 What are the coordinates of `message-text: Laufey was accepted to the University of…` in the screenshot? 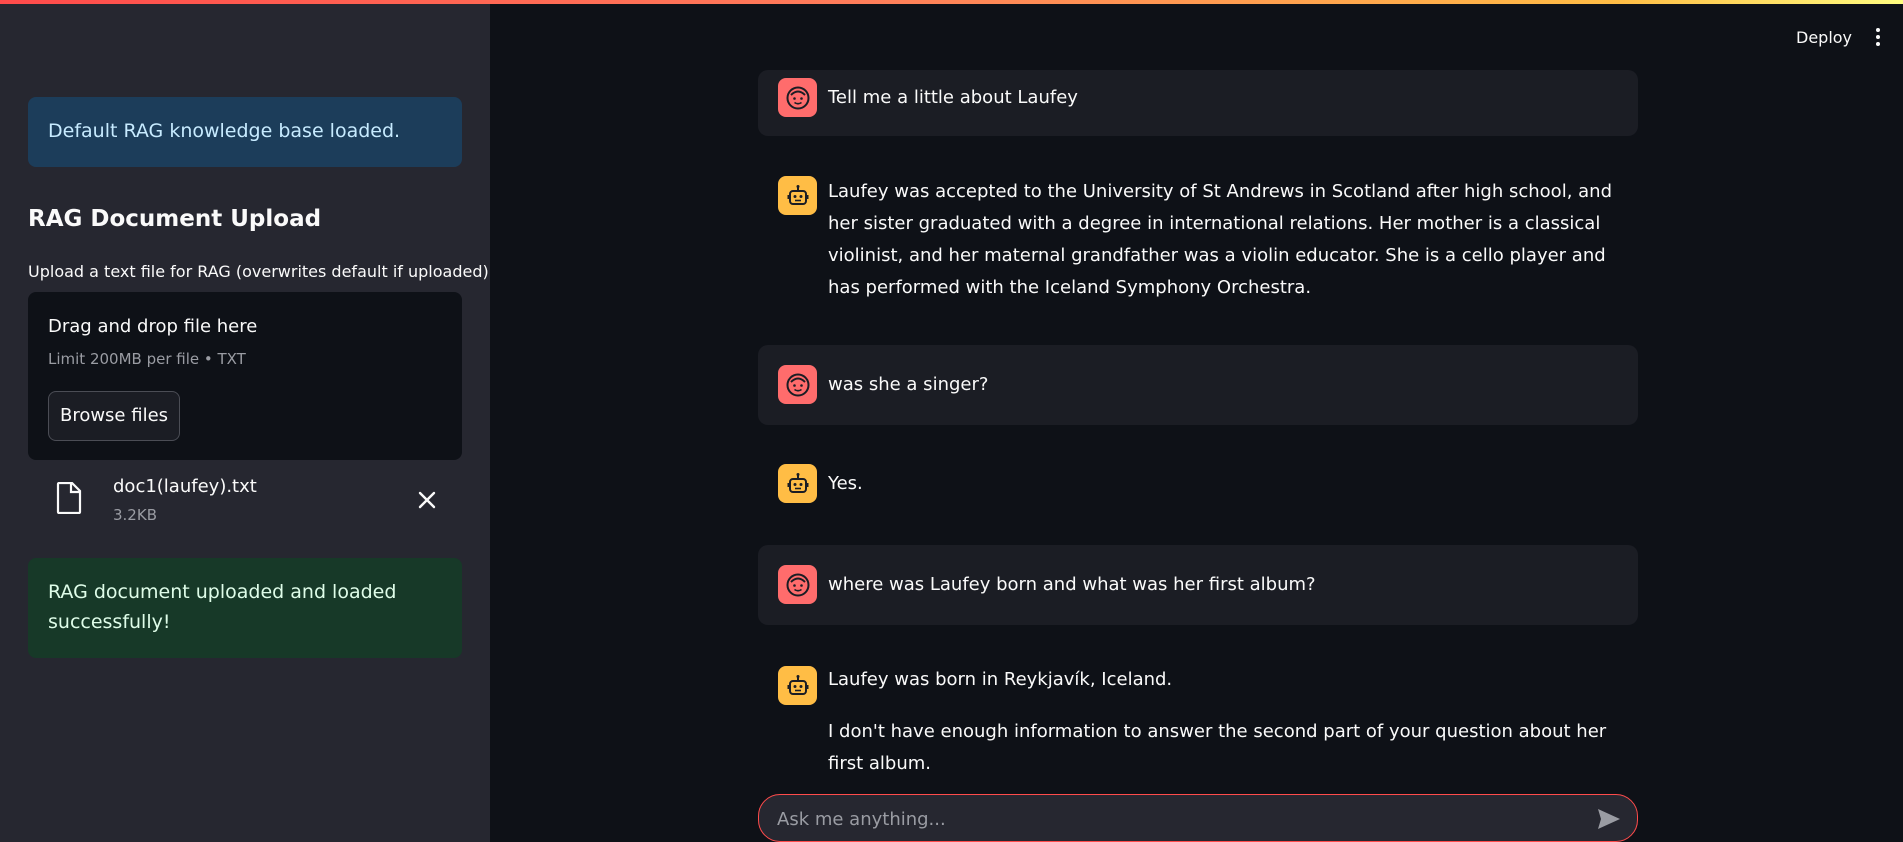 It's located at (1220, 239).